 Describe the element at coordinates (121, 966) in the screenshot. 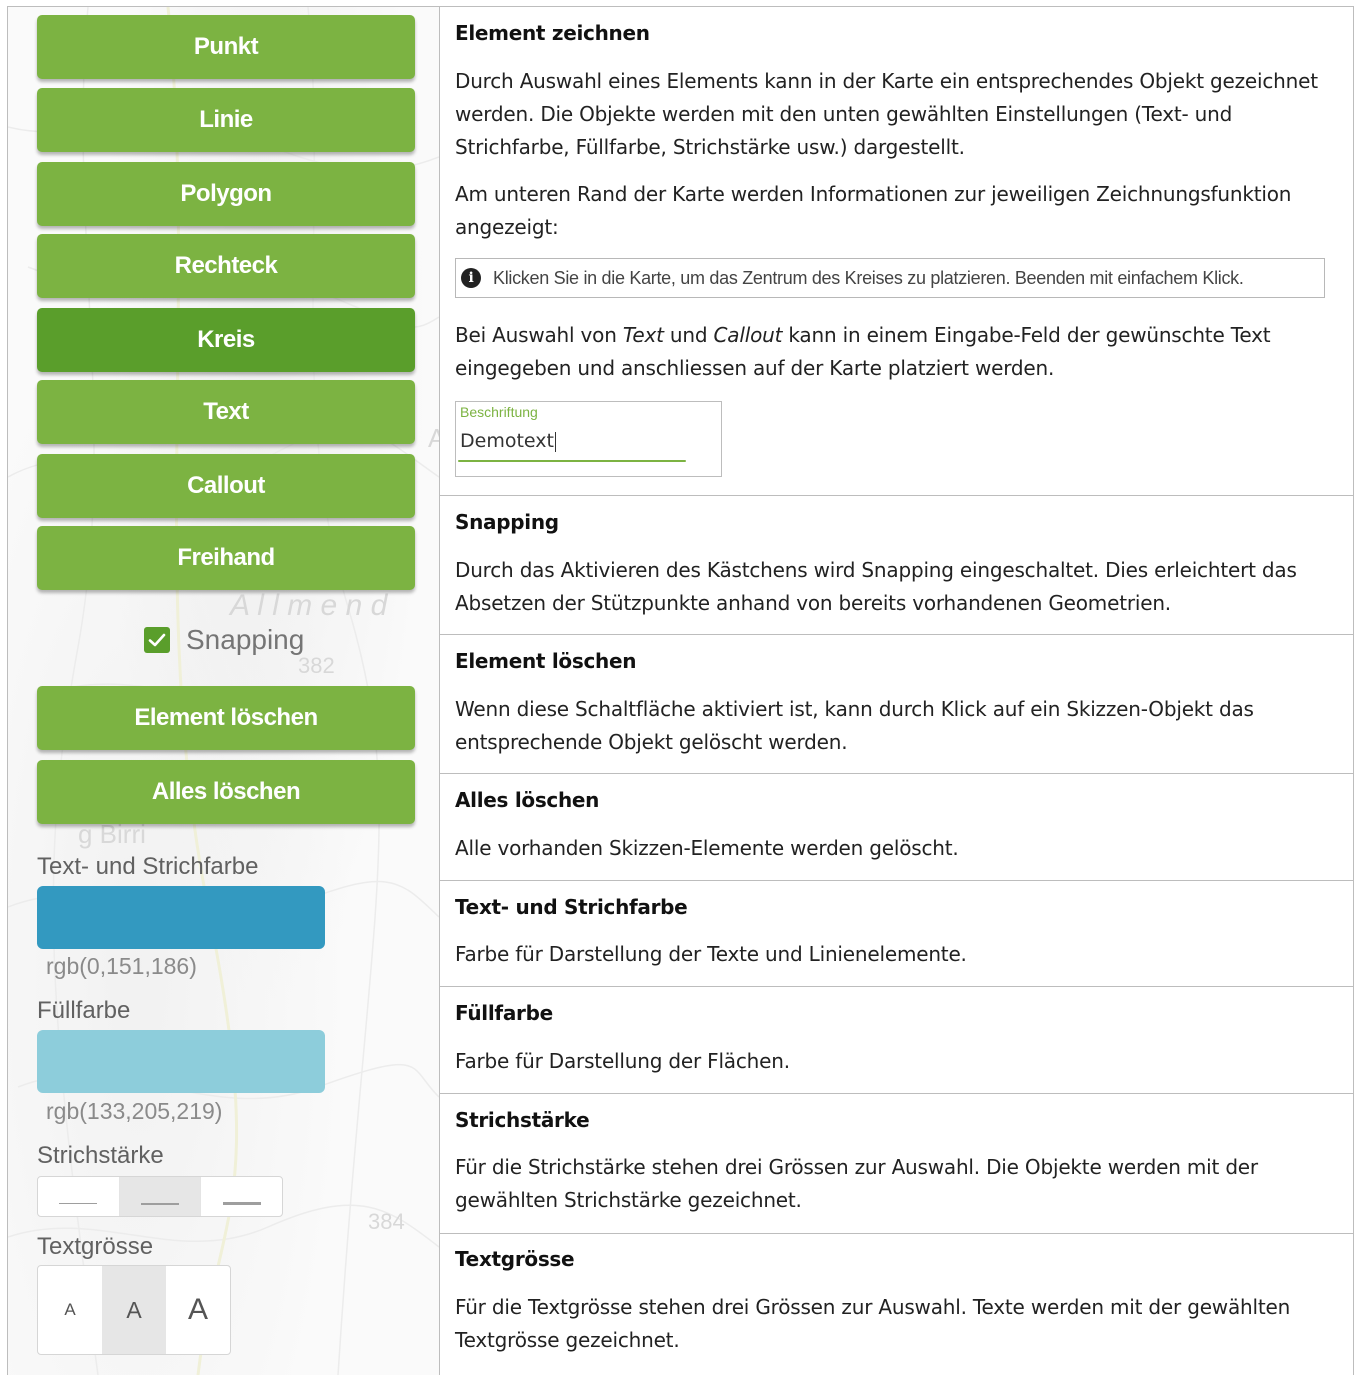

I see `stroke-color-value: rgb(0,151,186)` at that location.